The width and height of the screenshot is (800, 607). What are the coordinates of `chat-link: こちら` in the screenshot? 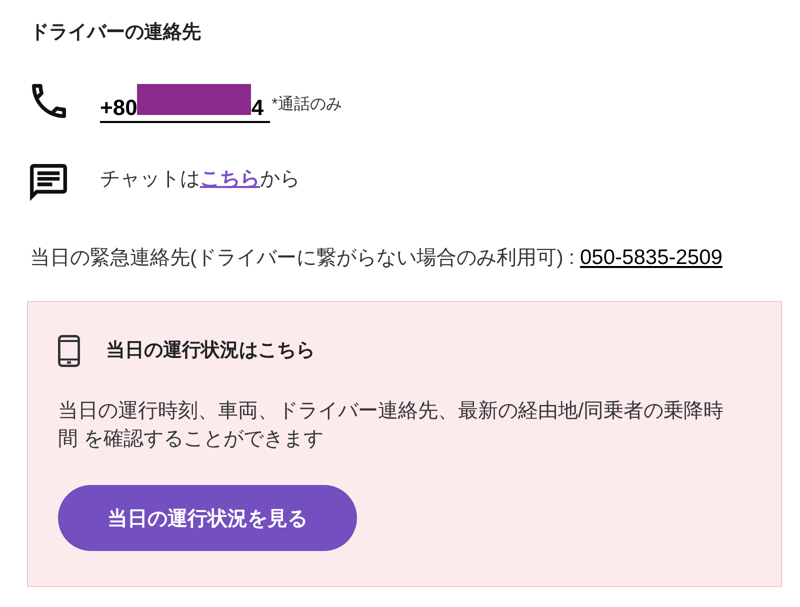 It's located at (230, 179).